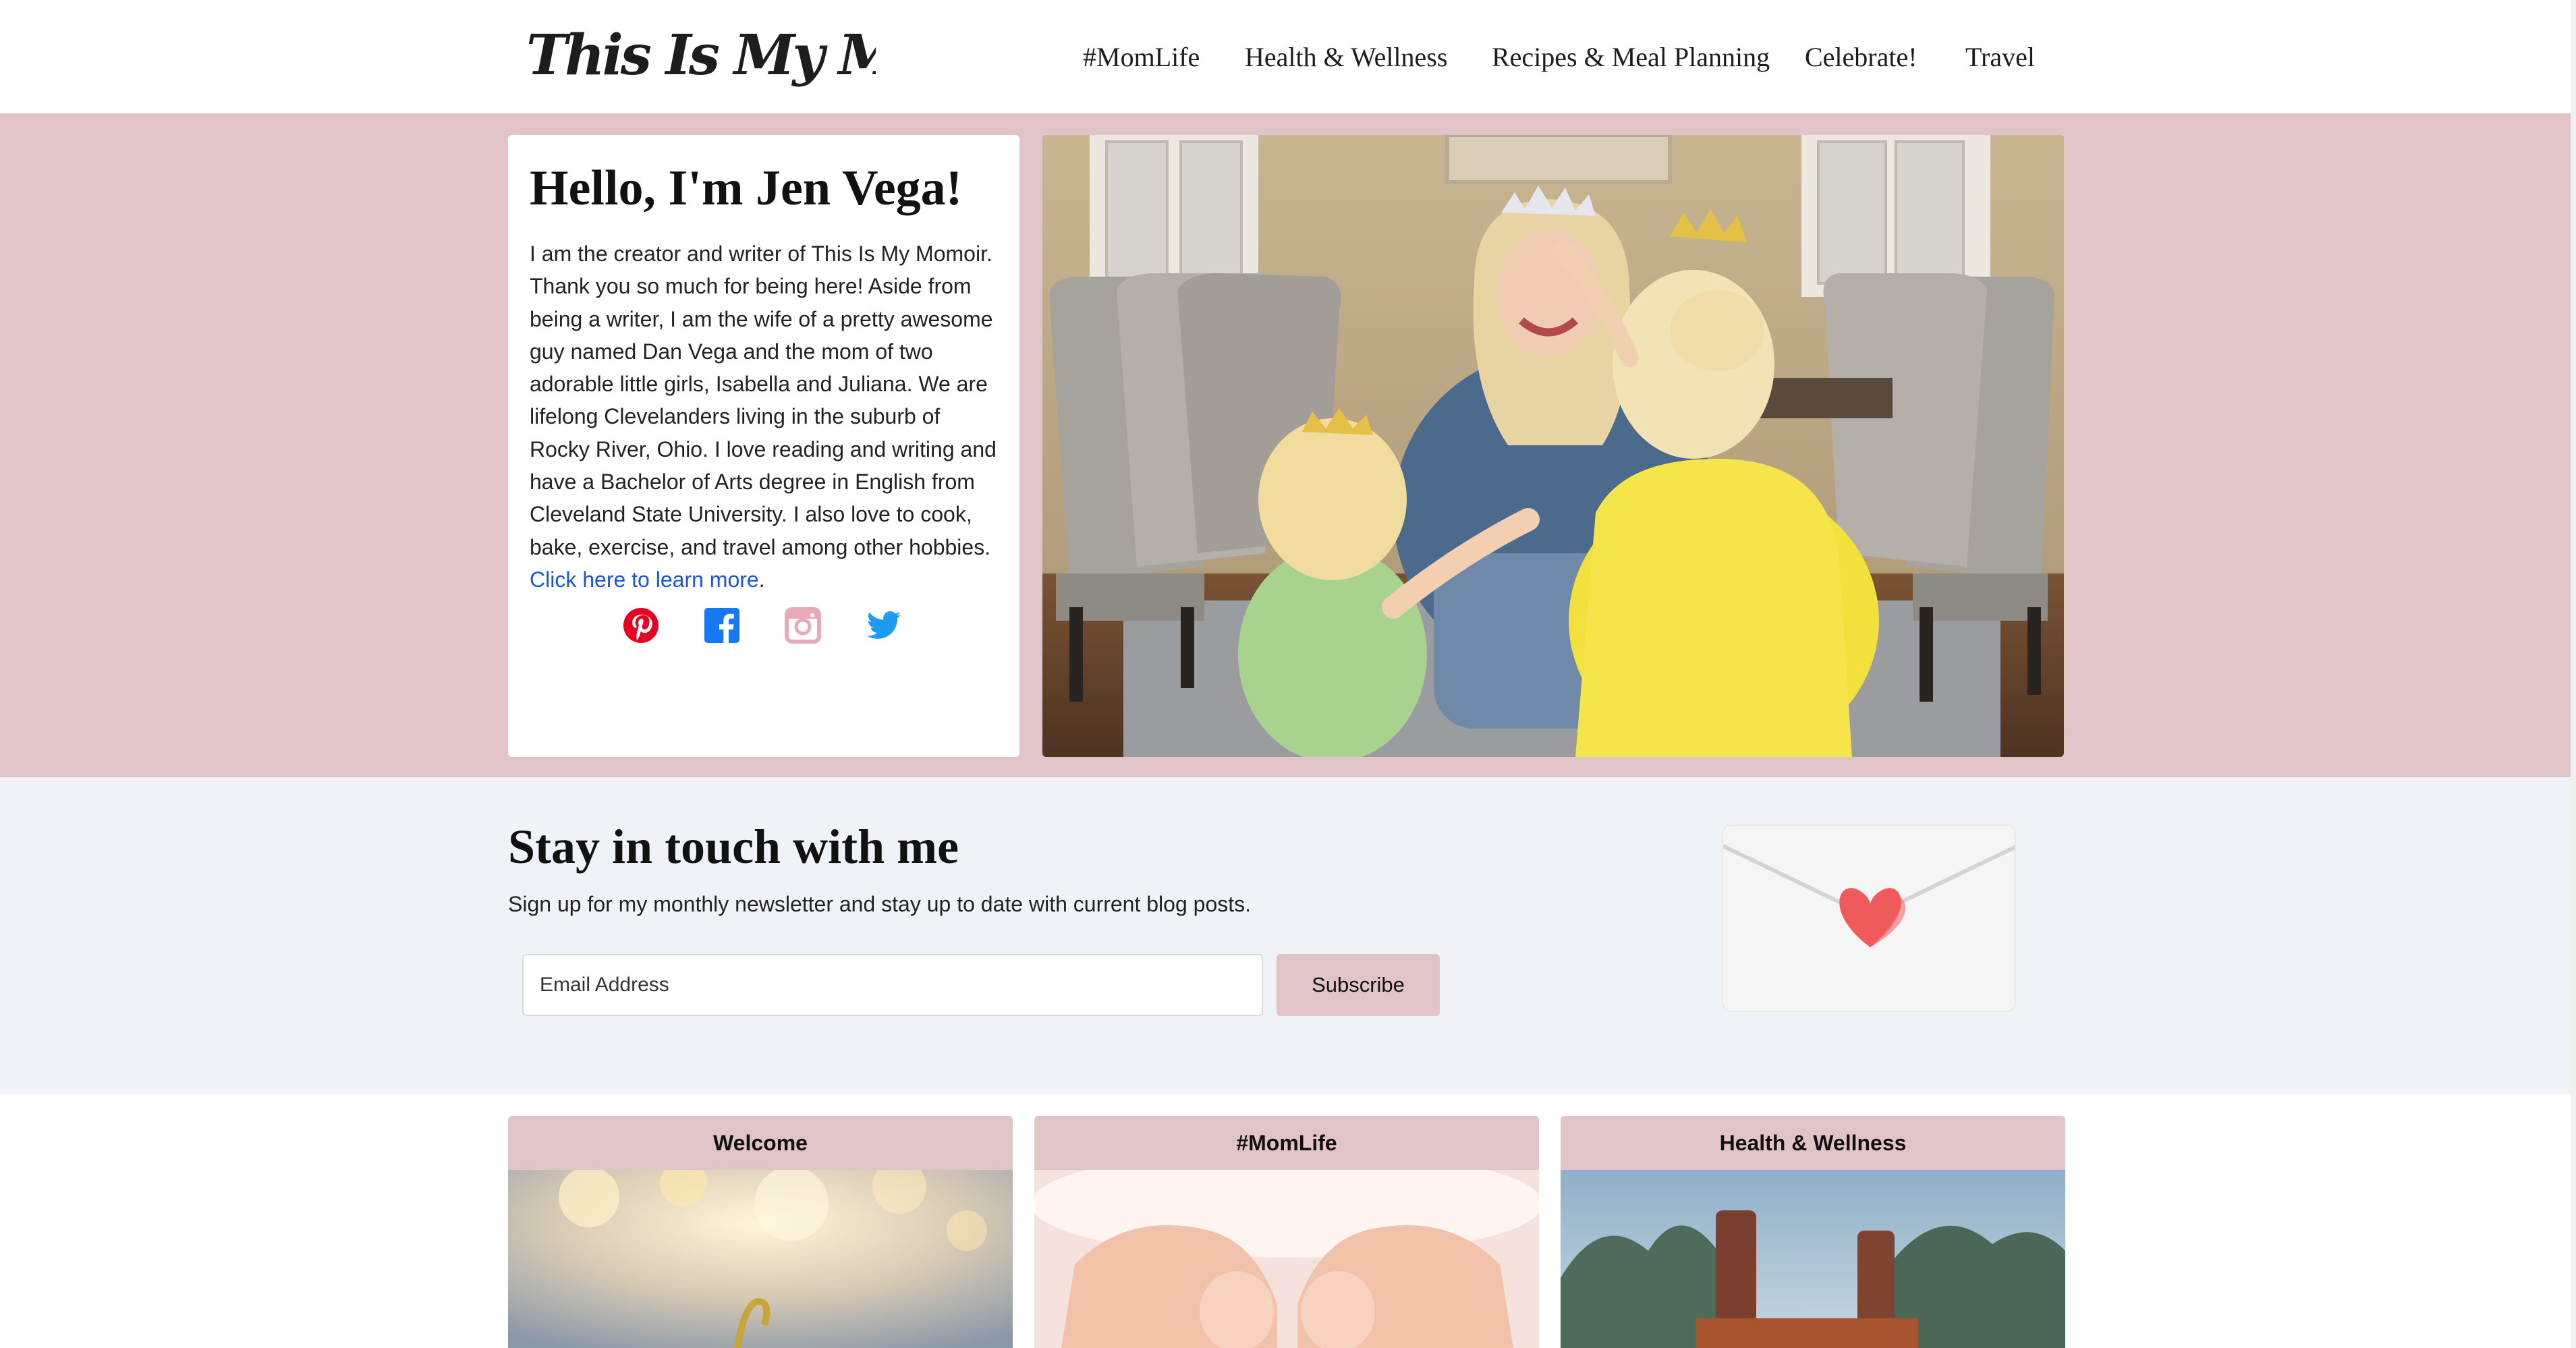 Image resolution: width=2576 pixels, height=1348 pixels. I want to click on envelope-heart-icon, so click(1869, 918).